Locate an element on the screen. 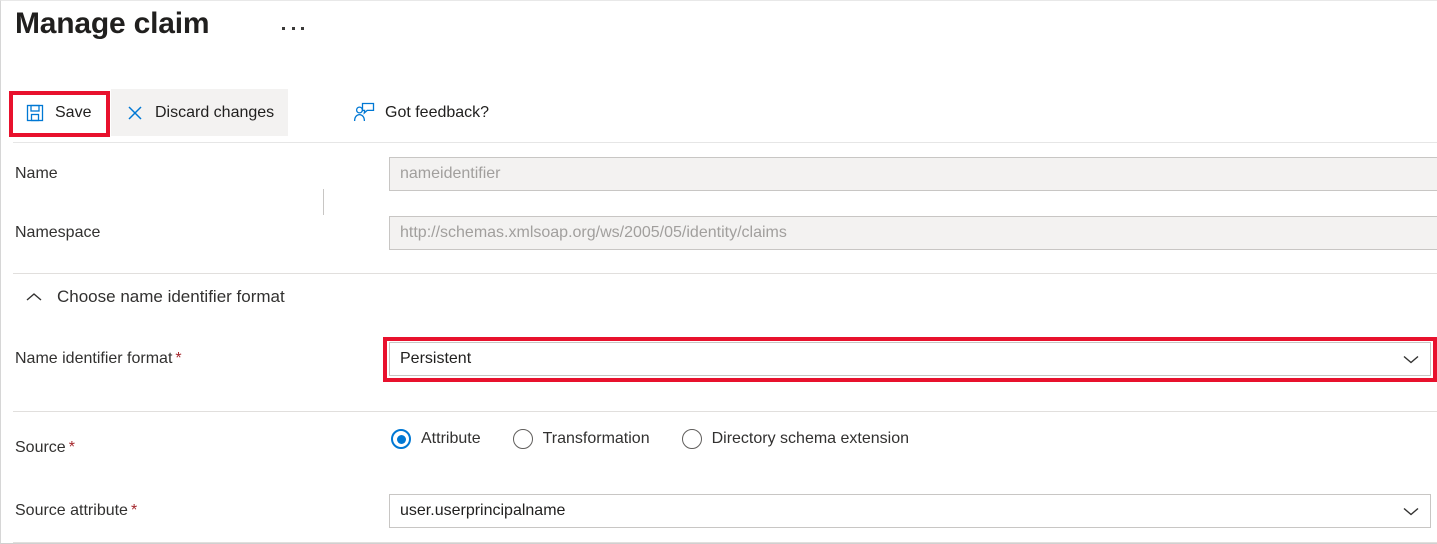  name-identifier-format-label: Name identifier format * is located at coordinates (98, 359).